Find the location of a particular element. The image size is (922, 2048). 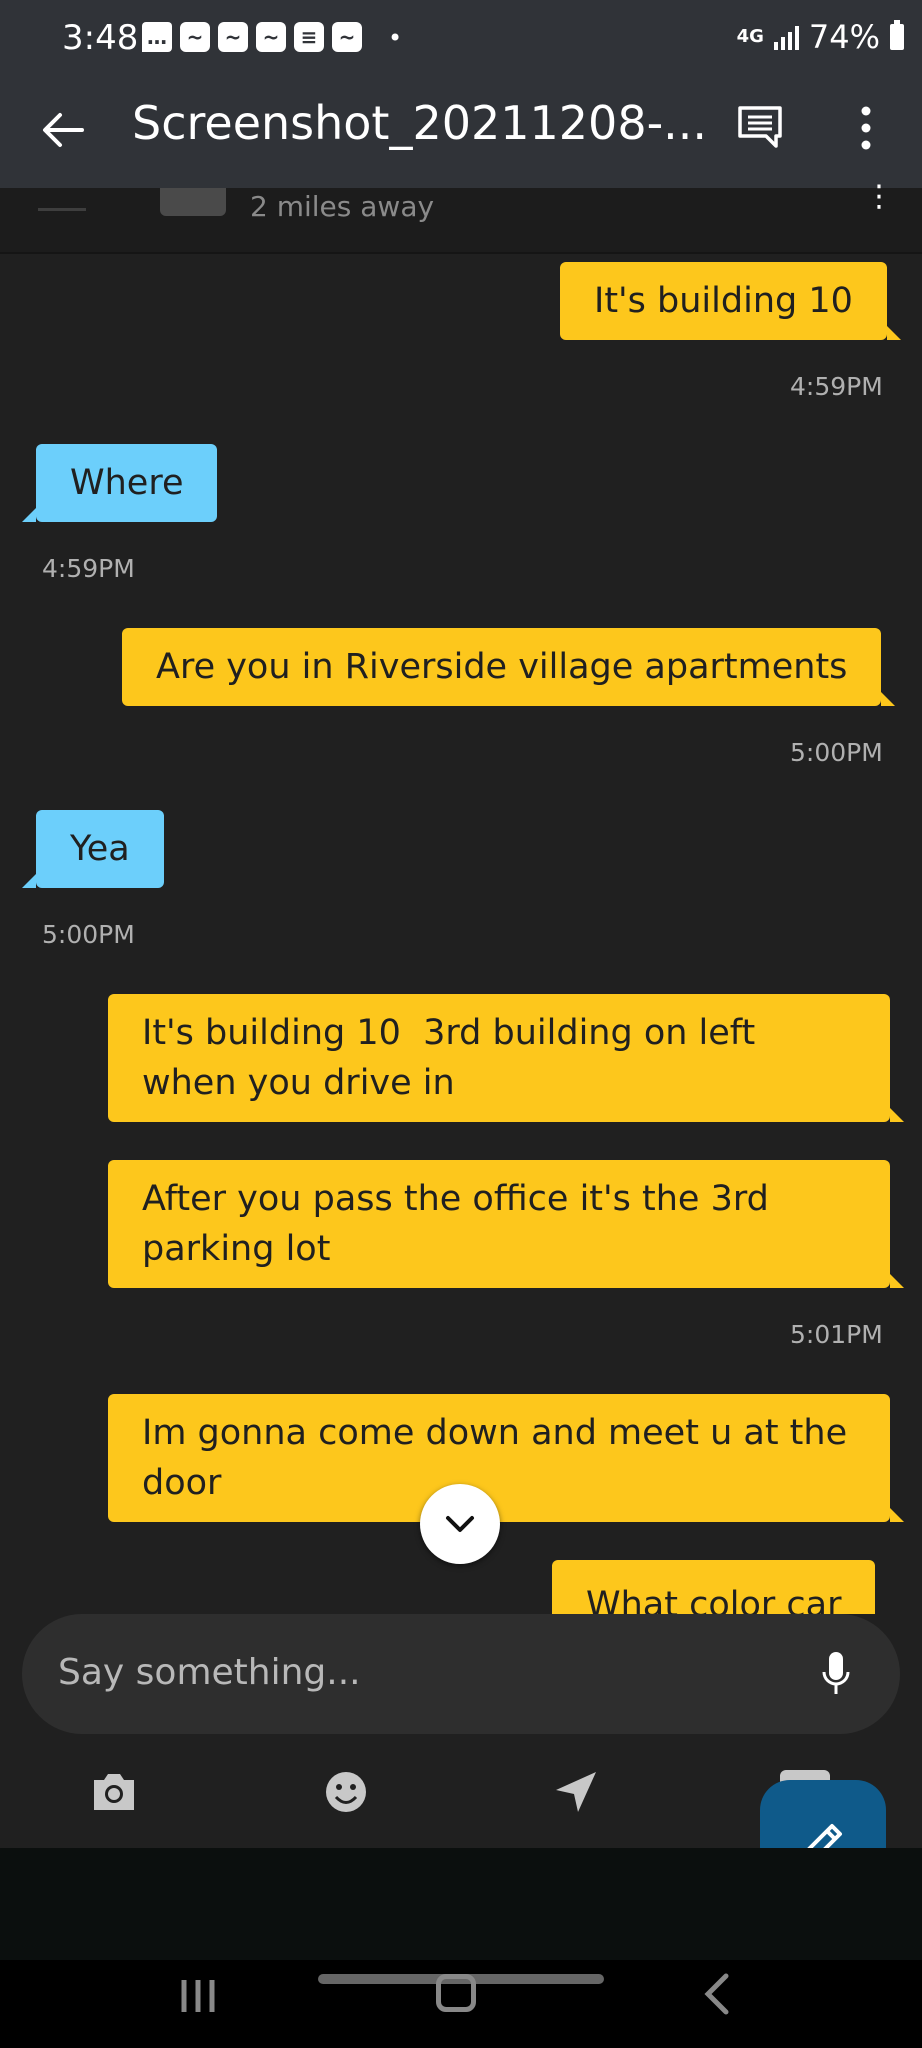

message-text: Are you in Riverside village apartments is located at coordinates (502, 667).